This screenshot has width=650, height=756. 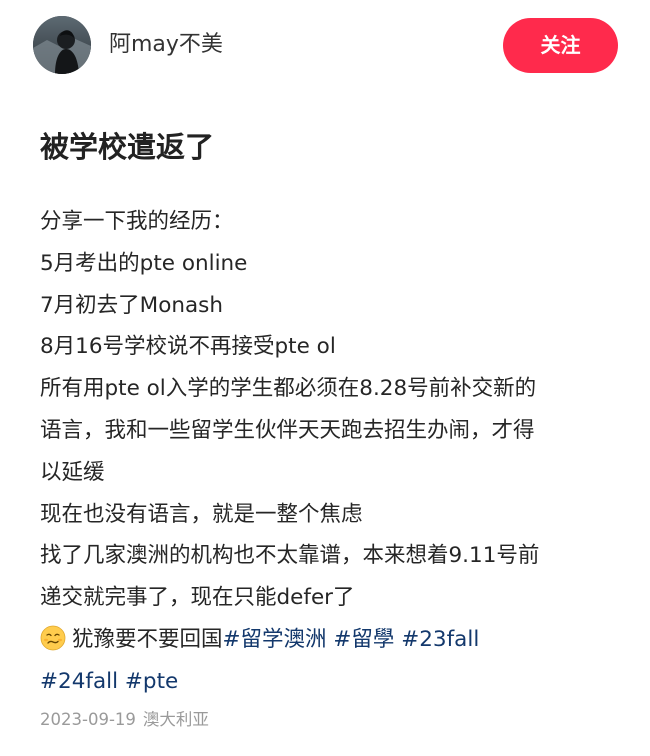 I want to click on hashtag-line: #24fall #pte, so click(x=330, y=682).